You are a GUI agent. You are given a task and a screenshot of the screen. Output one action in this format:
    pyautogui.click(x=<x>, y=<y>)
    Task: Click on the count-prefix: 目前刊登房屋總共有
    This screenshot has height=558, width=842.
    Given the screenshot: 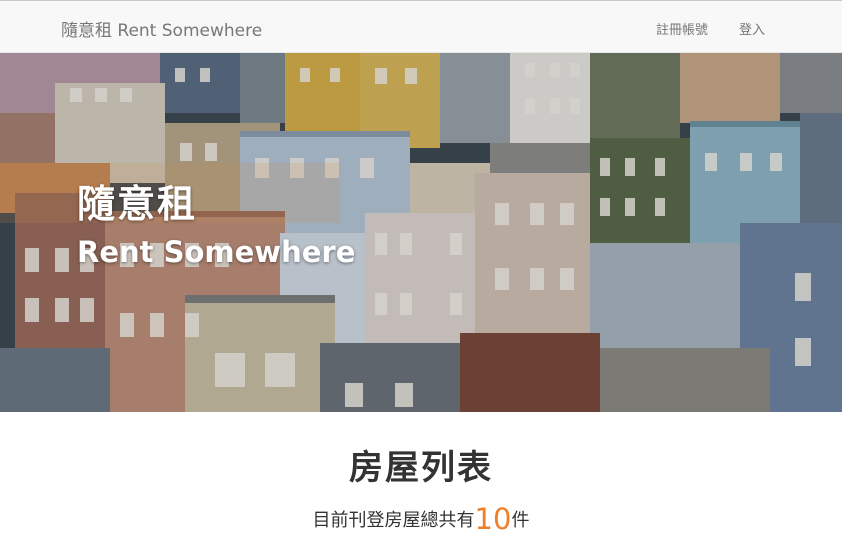 What is the action you would take?
    pyautogui.click(x=393, y=520)
    